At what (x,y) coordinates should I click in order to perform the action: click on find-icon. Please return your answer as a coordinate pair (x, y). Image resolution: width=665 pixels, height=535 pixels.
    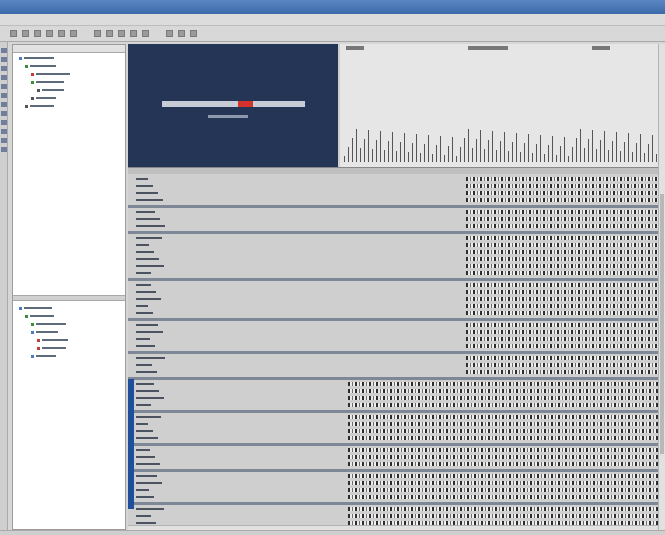
    Looking at the image, I should click on (133, 33).